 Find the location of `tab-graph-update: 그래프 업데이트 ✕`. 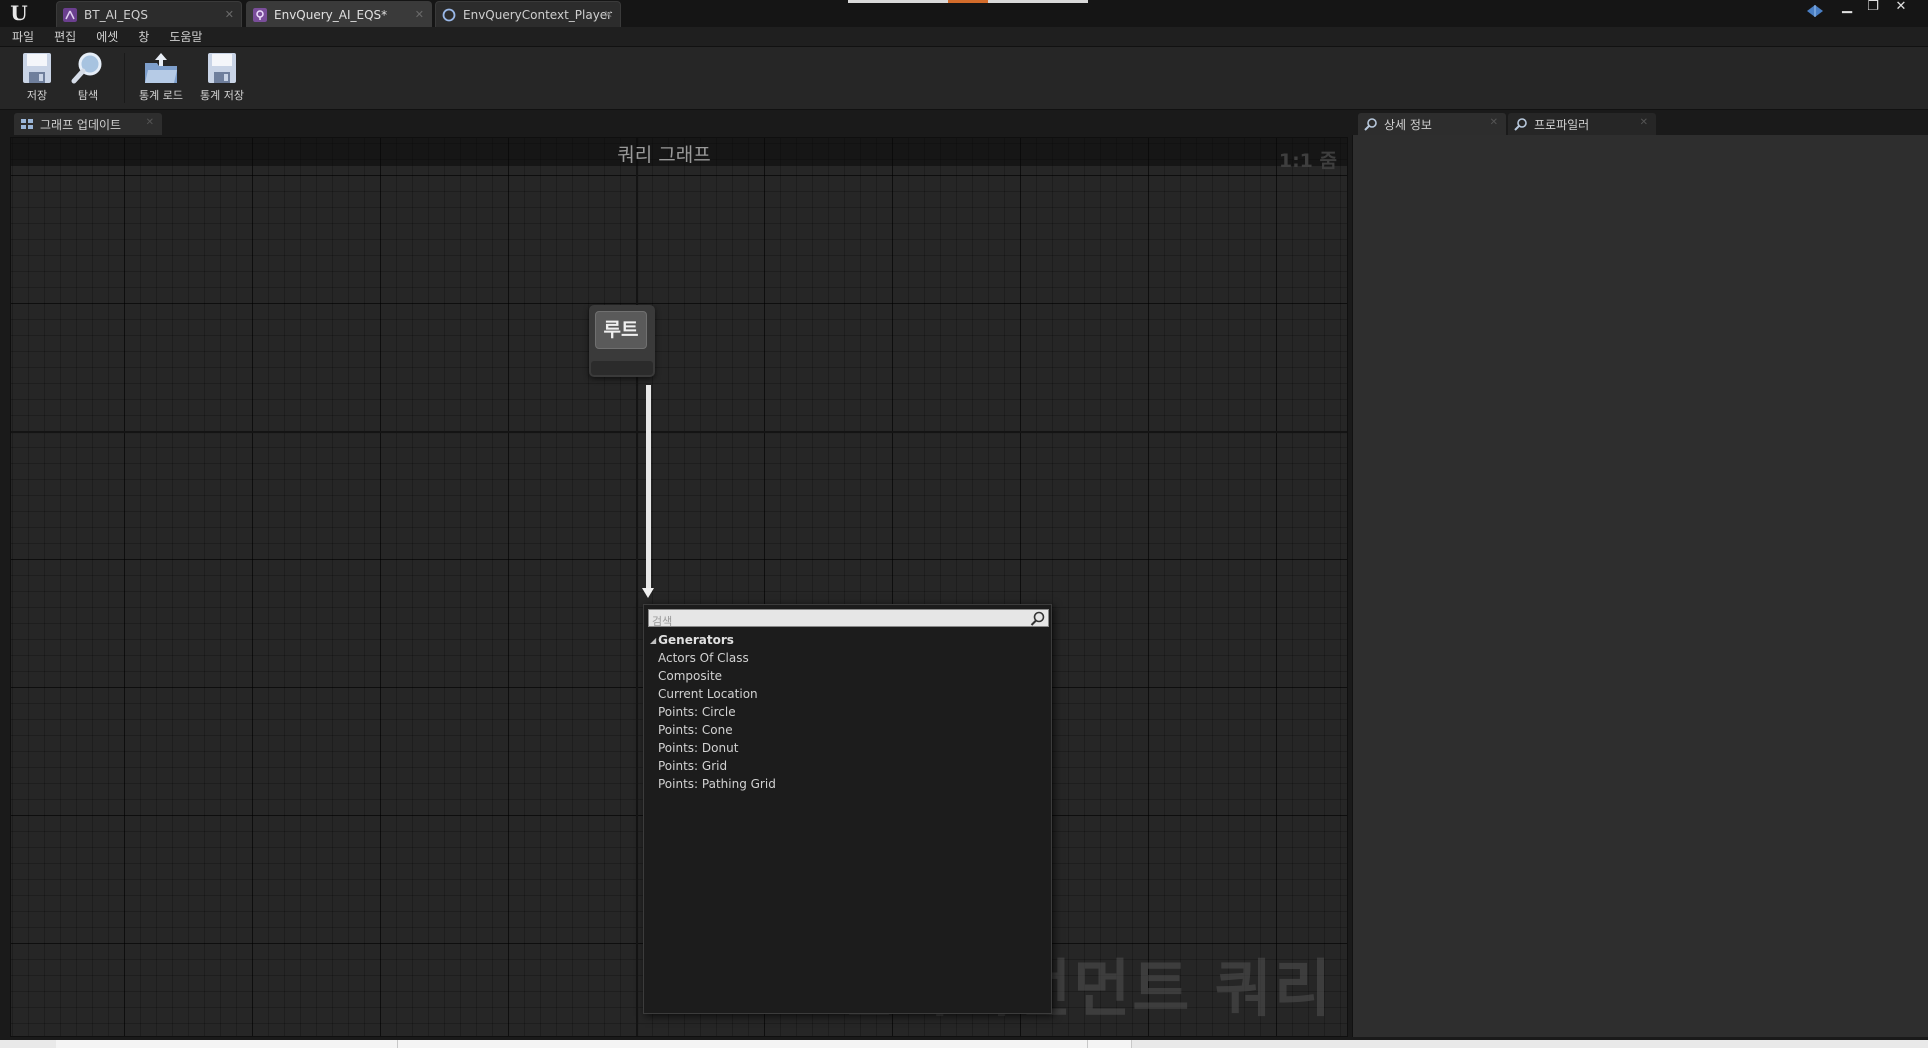

tab-graph-update: 그래프 업데이트 ✕ is located at coordinates (88, 124).